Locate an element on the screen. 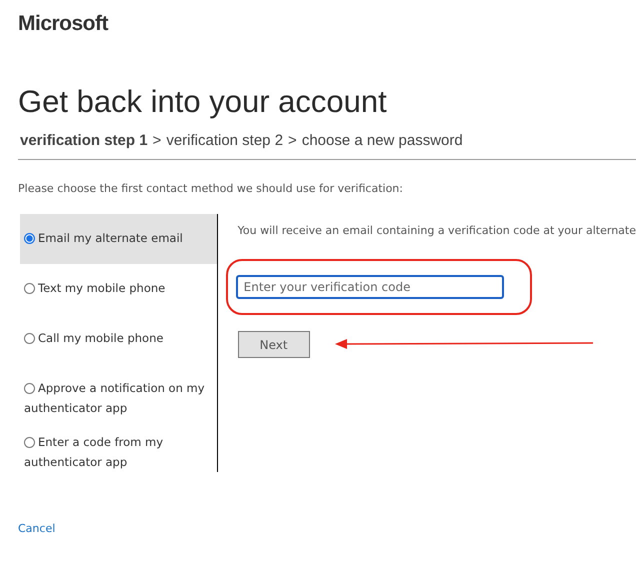 Image resolution: width=636 pixels, height=570 pixels. contact-method-option: Email my alternate email is located at coordinates (118, 239).